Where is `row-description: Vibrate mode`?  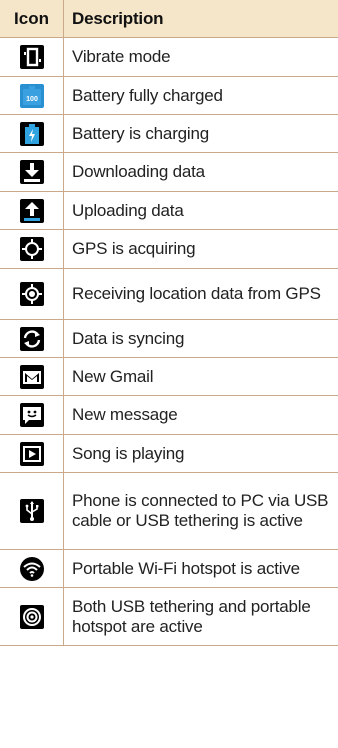
row-description: Vibrate mode is located at coordinates (121, 56).